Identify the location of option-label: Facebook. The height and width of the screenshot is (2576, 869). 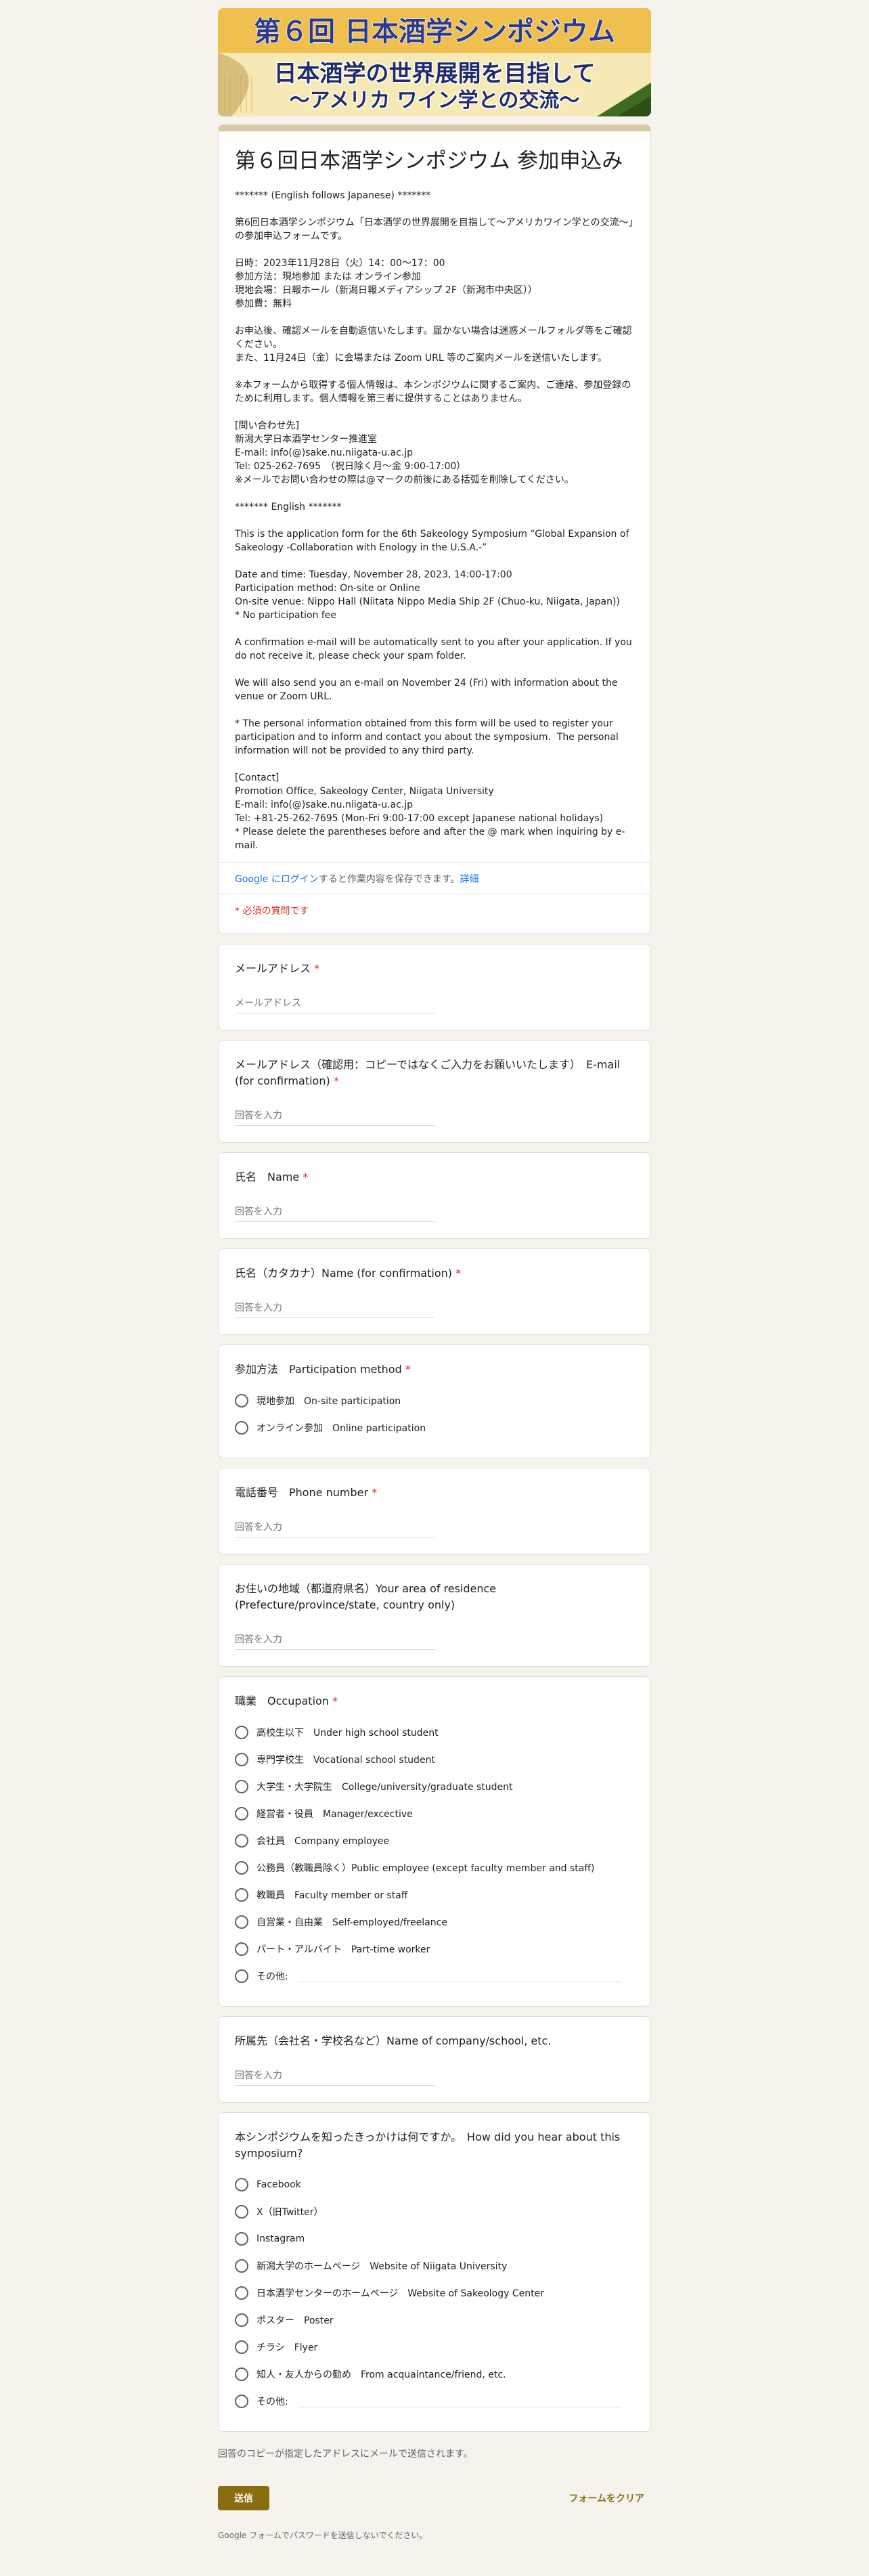
(279, 2184).